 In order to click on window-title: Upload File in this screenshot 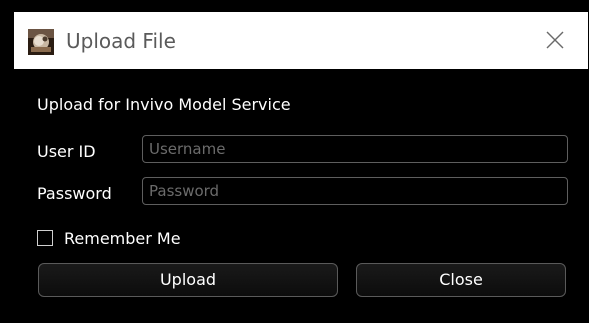, I will do `click(121, 41)`.